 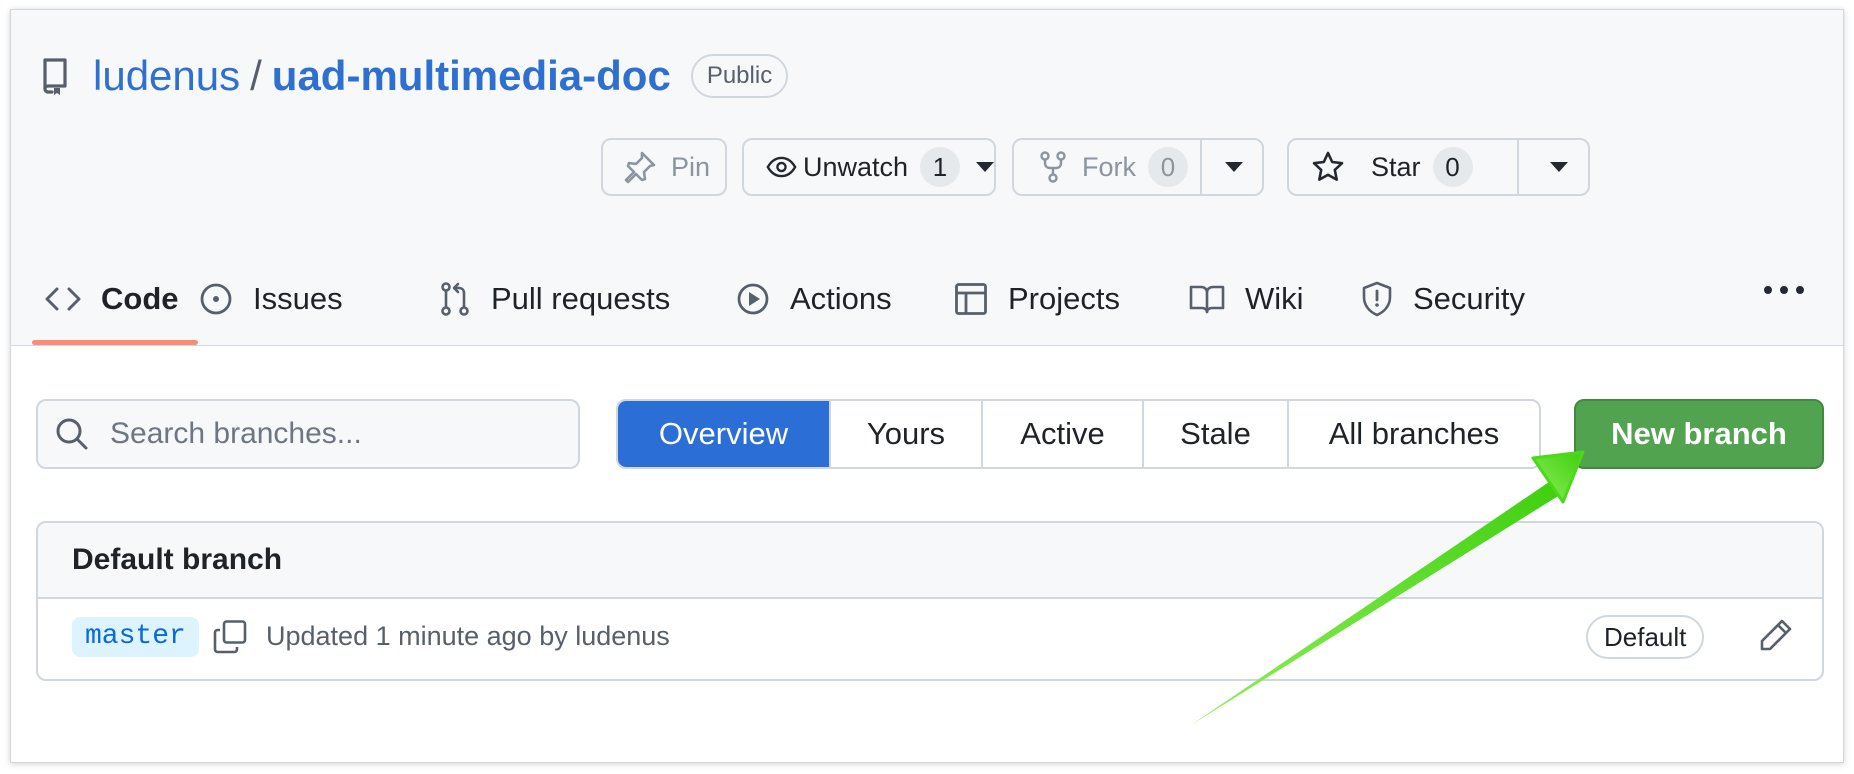 I want to click on unwatch-label: Unwatch, so click(x=855, y=166).